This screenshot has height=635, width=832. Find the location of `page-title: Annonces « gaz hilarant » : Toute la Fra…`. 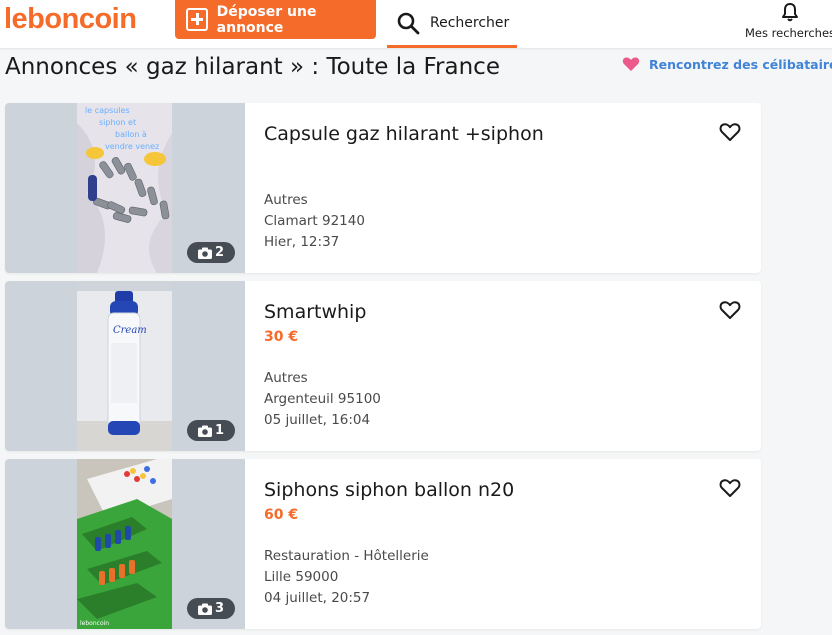

page-title: Annonces « gaz hilarant » : Toute la Fra… is located at coordinates (252, 67).